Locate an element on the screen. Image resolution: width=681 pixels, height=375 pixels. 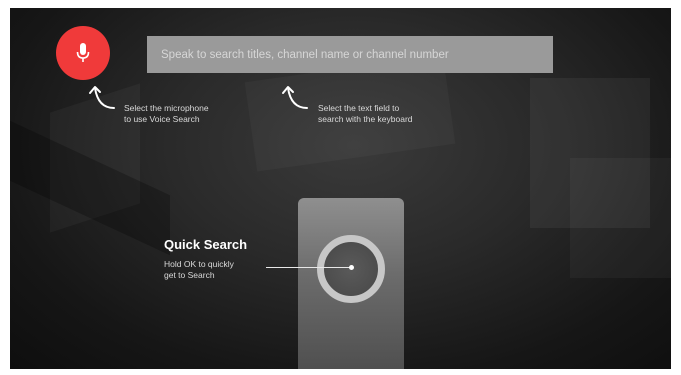
quick-search-line2: get to Search is located at coordinates (189, 275).